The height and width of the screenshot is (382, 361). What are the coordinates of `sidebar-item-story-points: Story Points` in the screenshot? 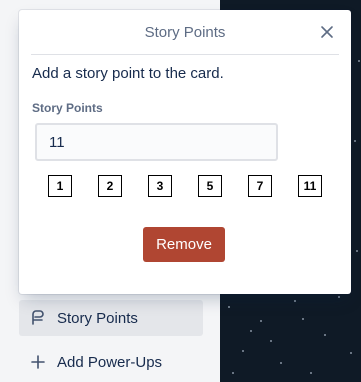 It's located at (111, 318).